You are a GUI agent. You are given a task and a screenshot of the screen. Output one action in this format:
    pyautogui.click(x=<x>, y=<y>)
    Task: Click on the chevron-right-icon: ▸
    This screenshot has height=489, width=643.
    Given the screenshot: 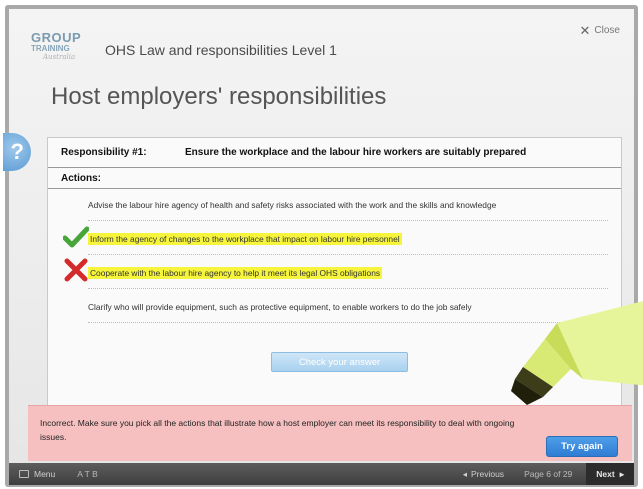 What is the action you would take?
    pyautogui.click(x=621, y=473)
    